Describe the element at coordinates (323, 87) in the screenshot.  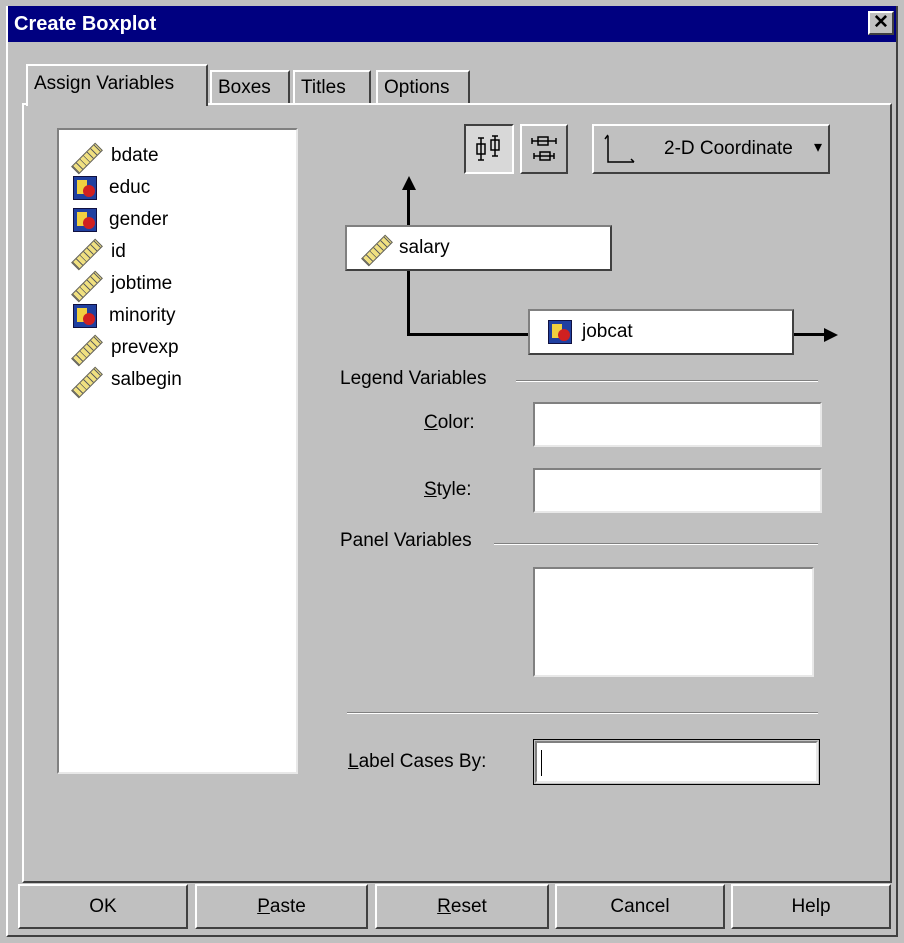
I see `tab-label: Titles` at that location.